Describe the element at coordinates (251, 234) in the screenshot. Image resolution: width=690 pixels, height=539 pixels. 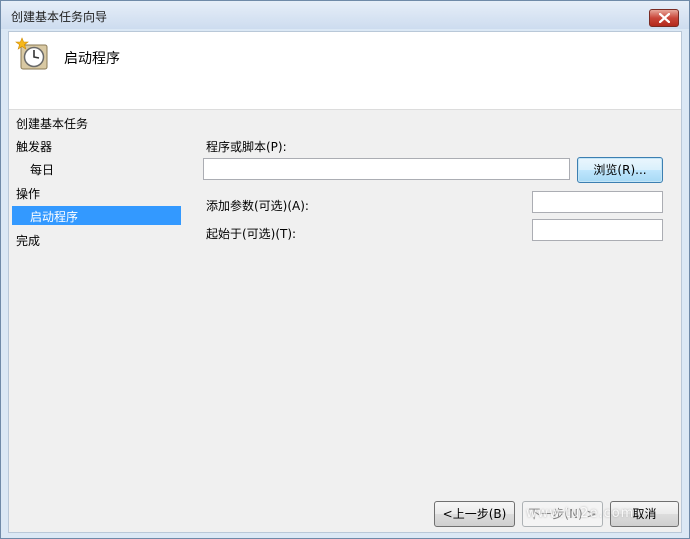
I see `start-in-label: 起始于(可选)(T):` at that location.